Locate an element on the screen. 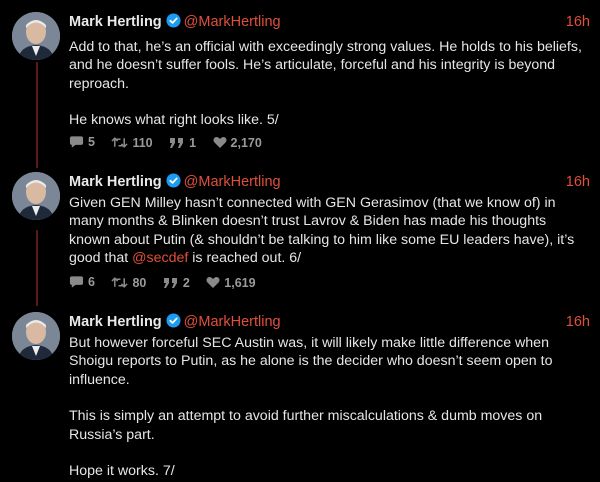 This screenshot has height=482, width=600. tweet-stats: 5 110 1 2,170 is located at coordinates (172, 142).